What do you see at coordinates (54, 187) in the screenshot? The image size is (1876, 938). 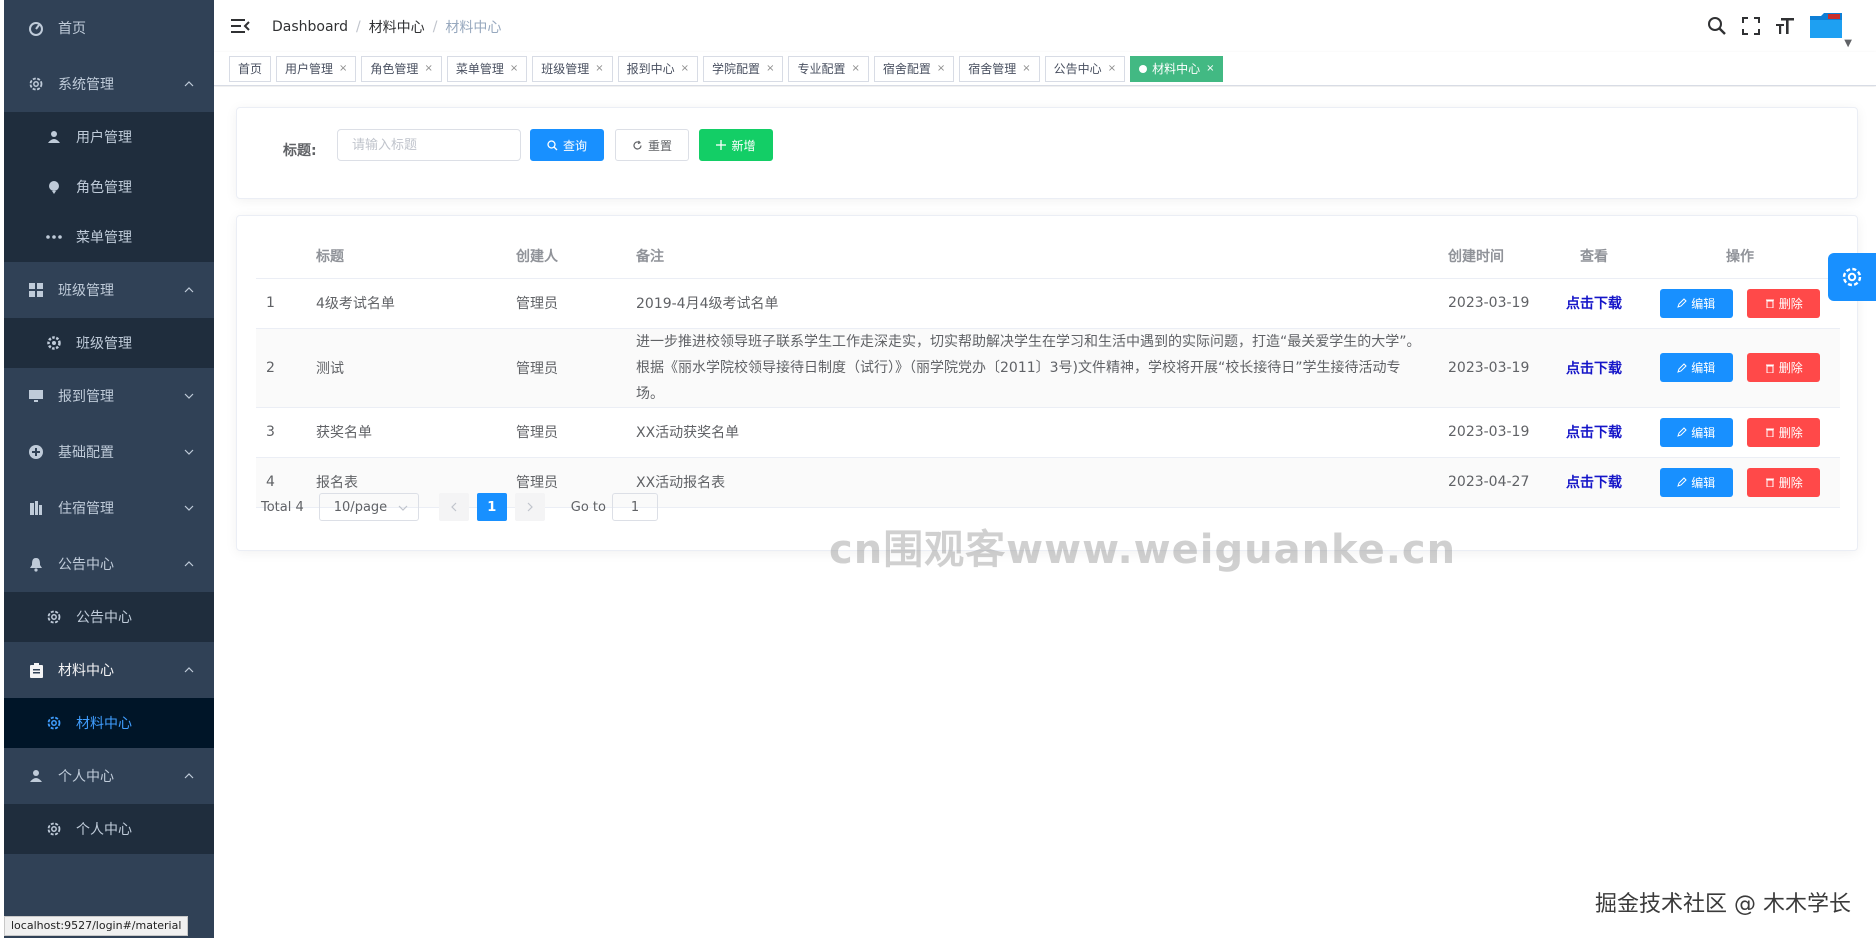 I see `peoples-icon` at bounding box center [54, 187].